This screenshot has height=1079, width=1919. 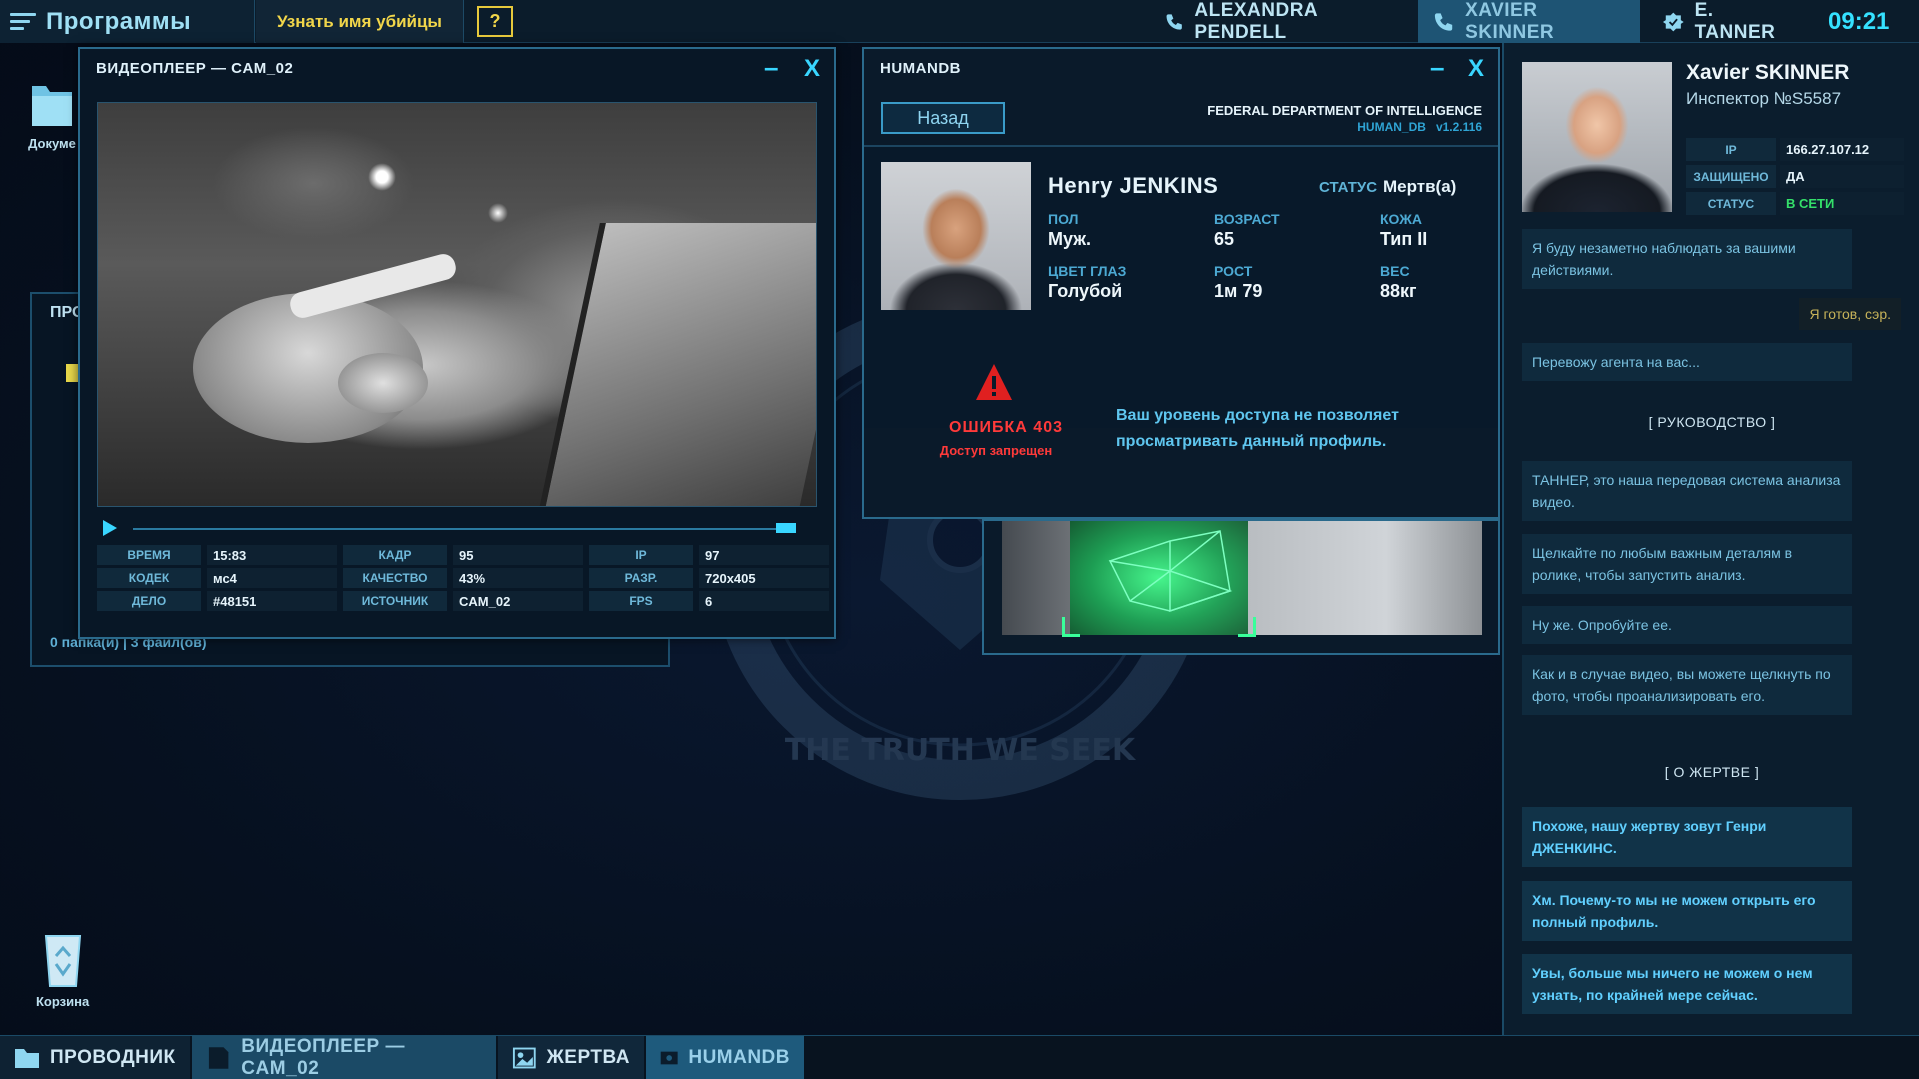 I want to click on pool-table, so click(x=676, y=364).